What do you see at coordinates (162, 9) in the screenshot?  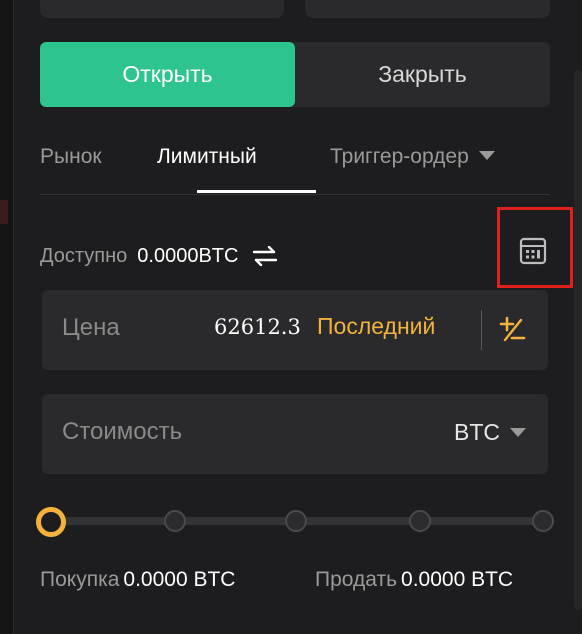 I see `top-field-left` at bounding box center [162, 9].